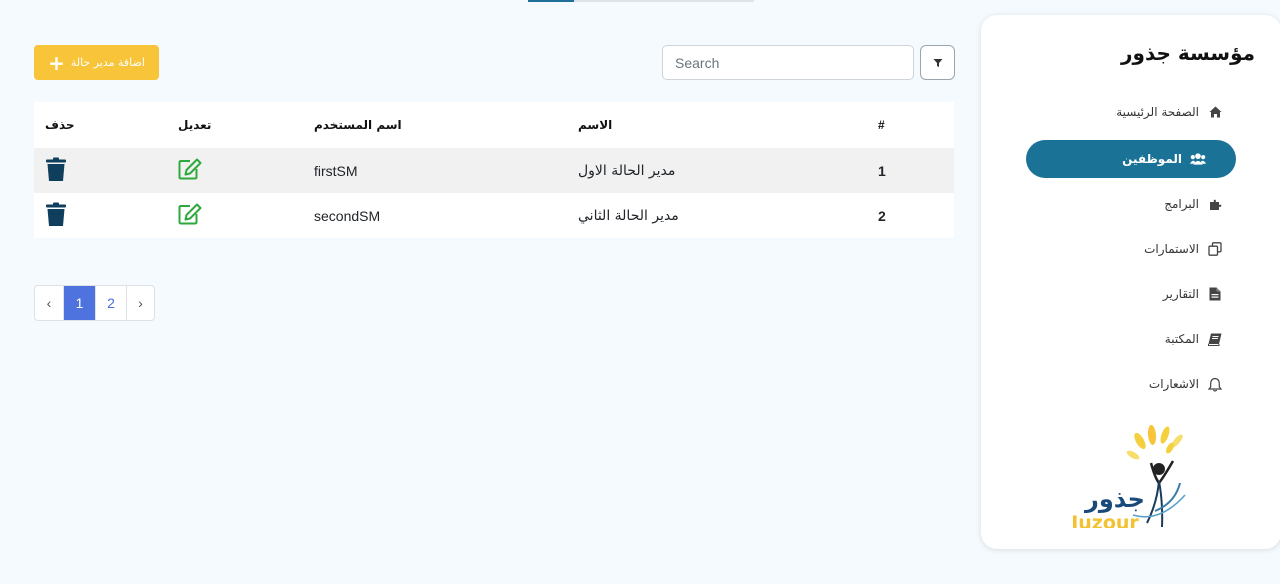 The height and width of the screenshot is (584, 1280). What do you see at coordinates (641, 1) in the screenshot?
I see `top-tab-indicator` at bounding box center [641, 1].